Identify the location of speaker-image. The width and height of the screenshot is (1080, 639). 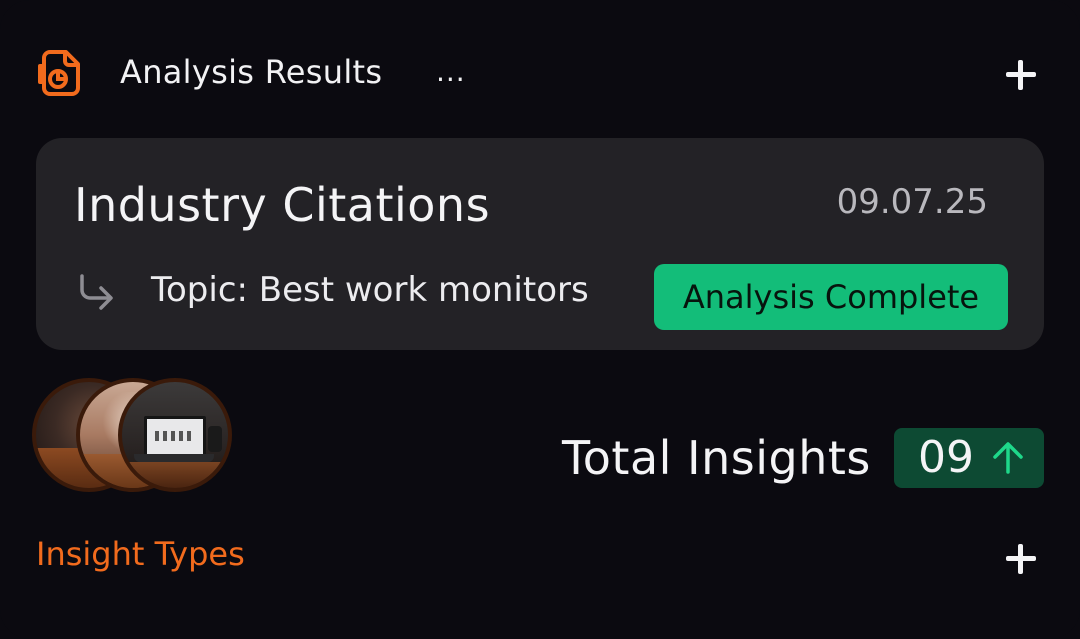
(215, 439).